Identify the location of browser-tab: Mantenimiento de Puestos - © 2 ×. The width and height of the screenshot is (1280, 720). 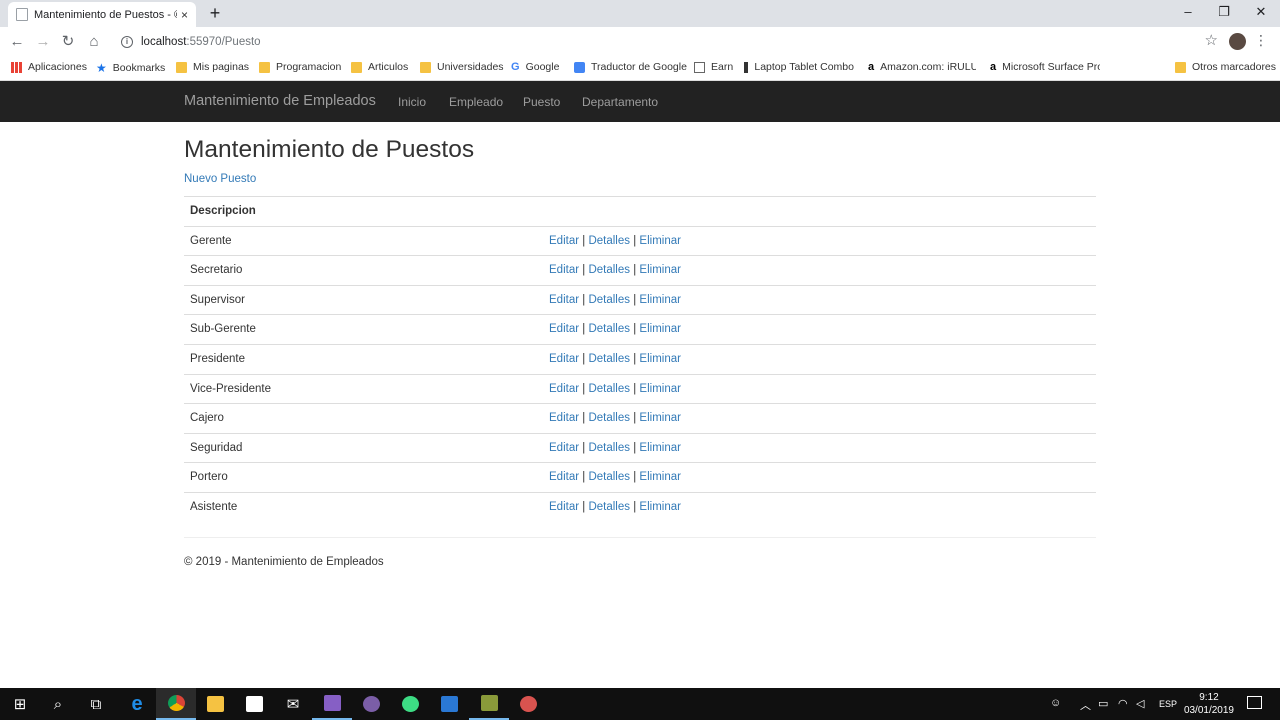
(102, 14).